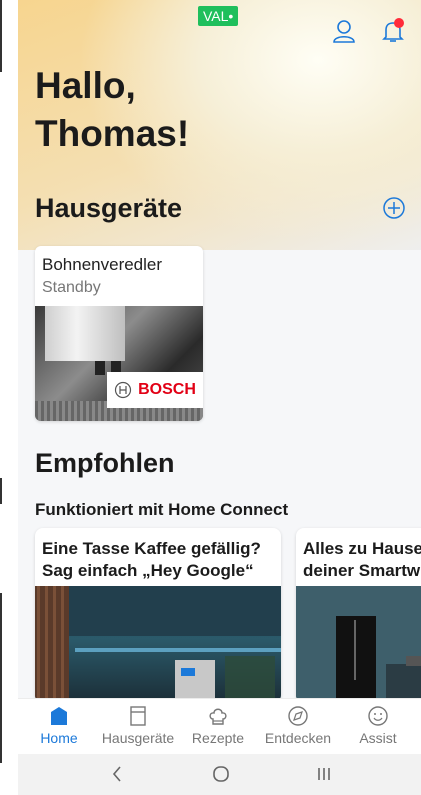  What do you see at coordinates (59, 727) in the screenshot?
I see `tab-home: Home` at bounding box center [59, 727].